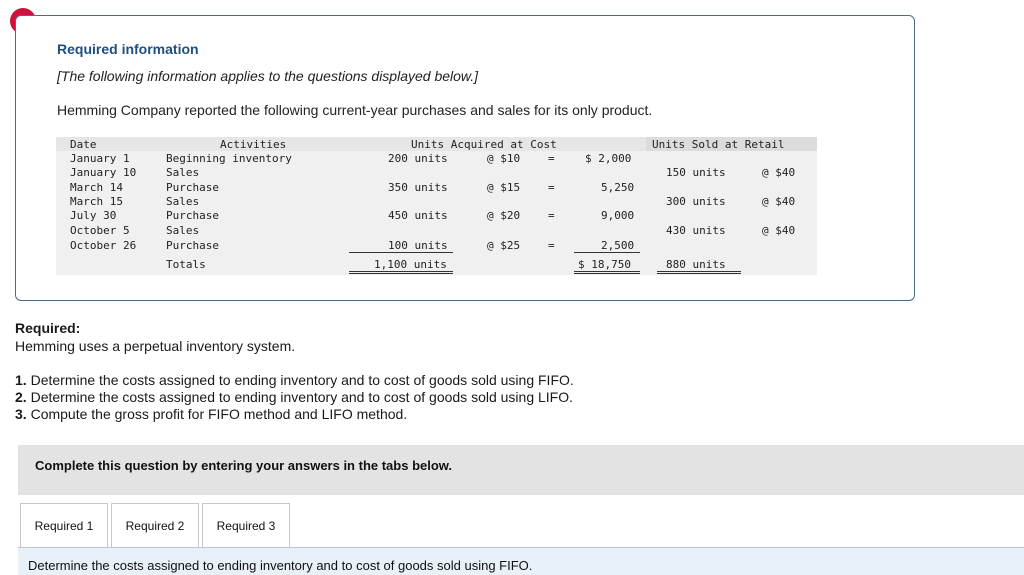 The height and width of the screenshot is (575, 1024). Describe the element at coordinates (618, 215) in the screenshot. I see `row-acquired-total: 9,000` at that location.